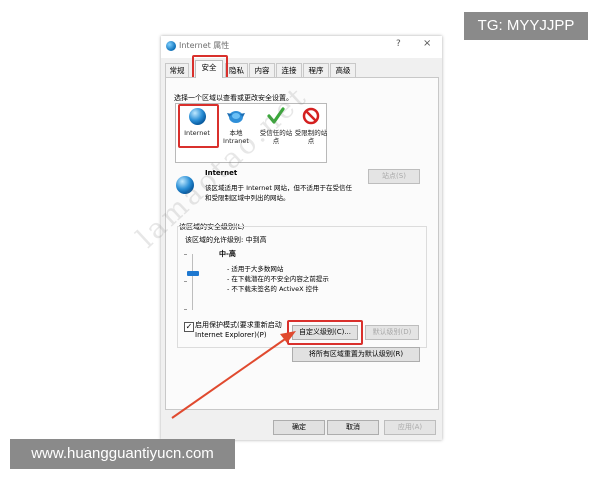 Image resolution: width=600 pixels, height=480 pixels. What do you see at coordinates (122, 454) in the screenshot?
I see `site-label: www.huangguantiyucn.com` at bounding box center [122, 454].